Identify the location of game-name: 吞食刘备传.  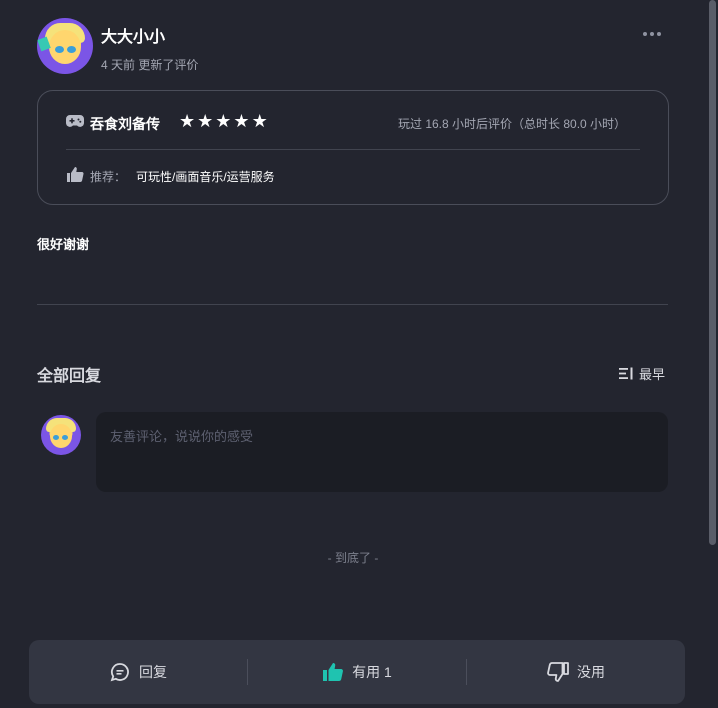
(125, 124).